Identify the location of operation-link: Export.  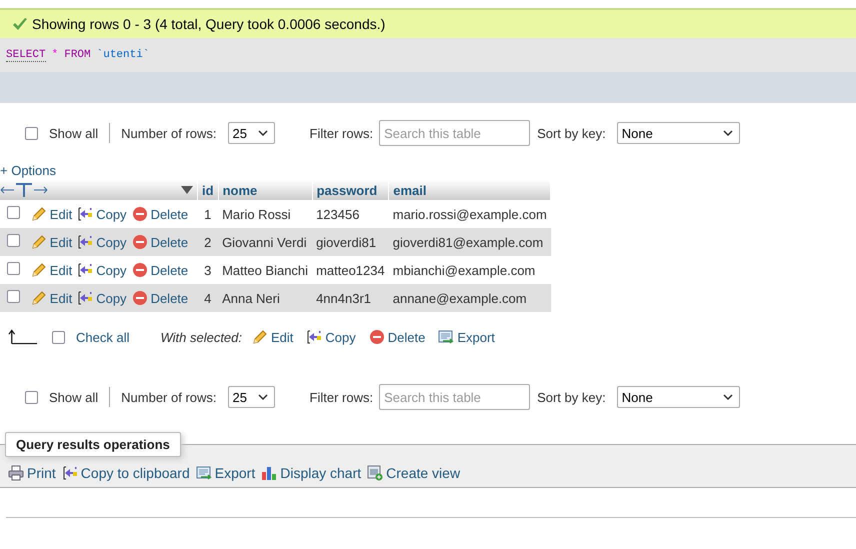
(235, 473).